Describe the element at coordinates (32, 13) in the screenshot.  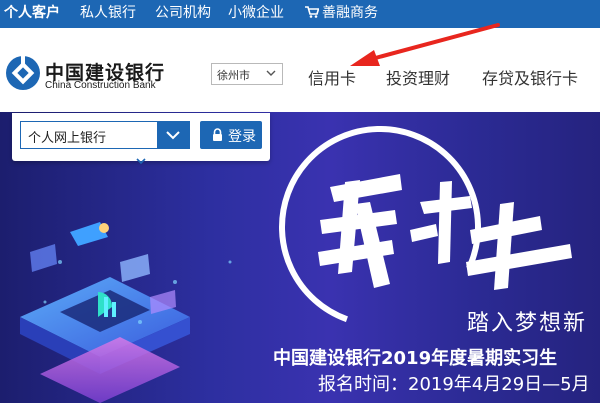
I see `nav-personal-customers: 个人客户` at that location.